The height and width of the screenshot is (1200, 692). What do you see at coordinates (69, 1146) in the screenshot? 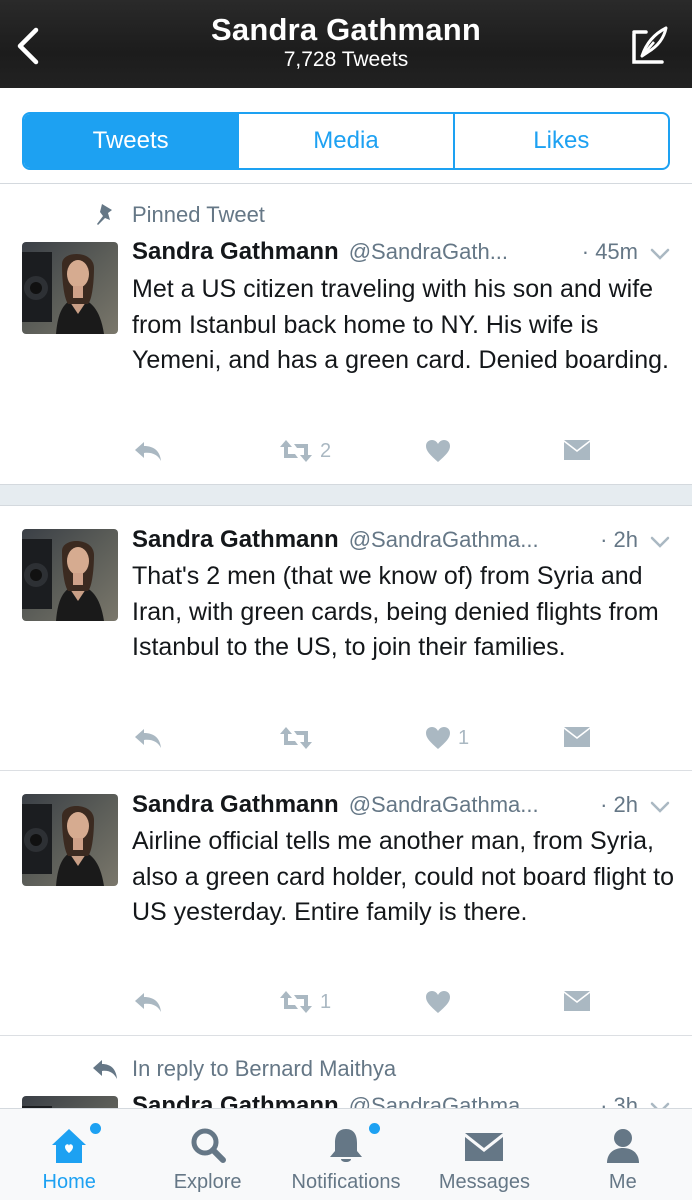
I see `home-icon` at bounding box center [69, 1146].